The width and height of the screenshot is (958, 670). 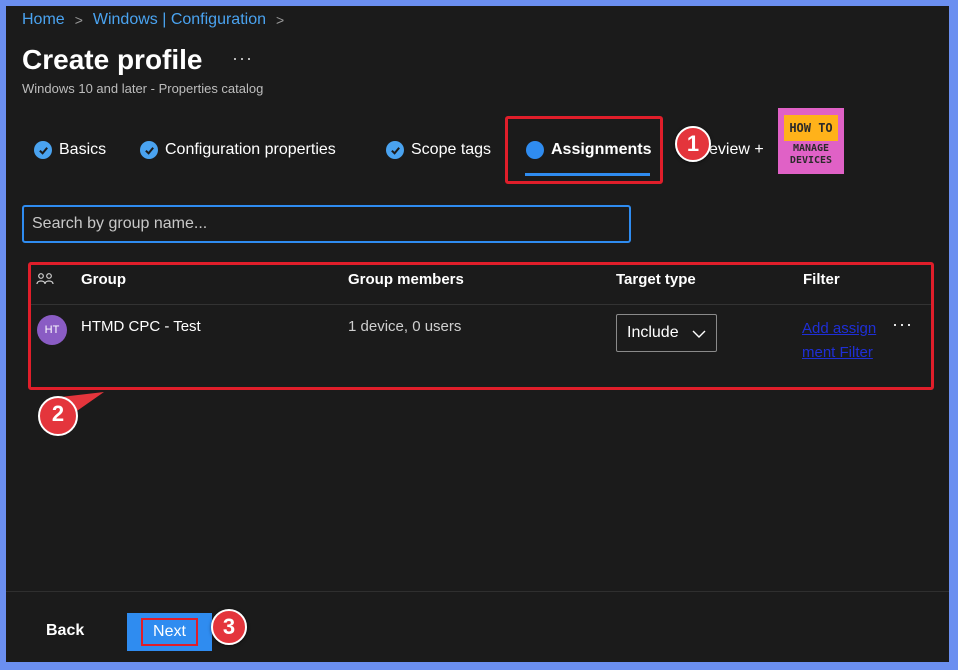 What do you see at coordinates (43, 20) in the screenshot?
I see `breadcrumb-home: Home` at bounding box center [43, 20].